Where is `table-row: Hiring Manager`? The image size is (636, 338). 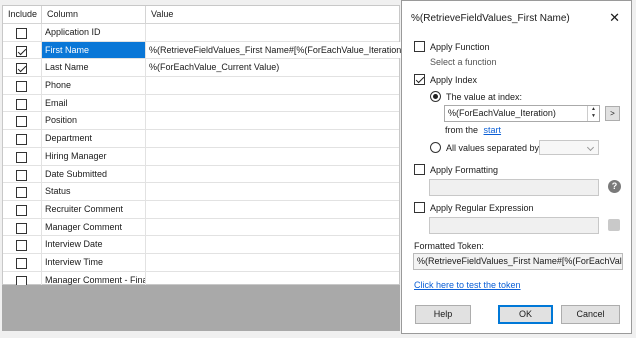 table-row: Hiring Manager is located at coordinates (202, 156).